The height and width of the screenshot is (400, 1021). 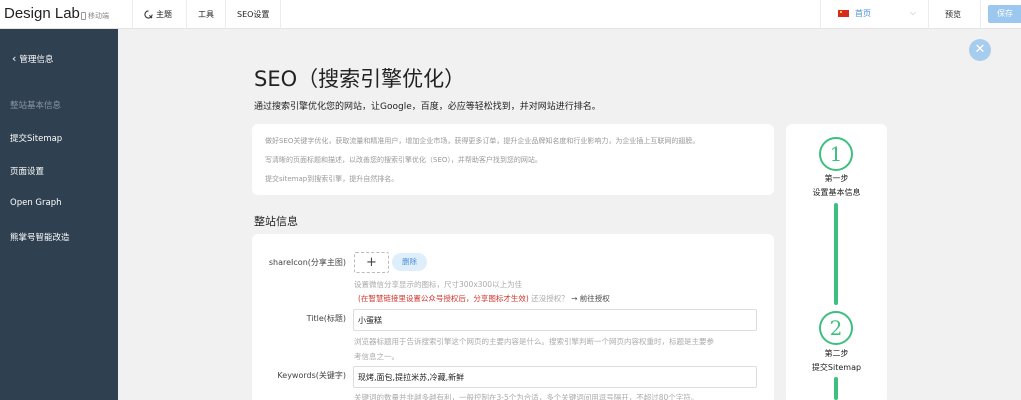 What do you see at coordinates (913, 13) in the screenshot?
I see `chevron-down-icon: ⌵` at bounding box center [913, 13].